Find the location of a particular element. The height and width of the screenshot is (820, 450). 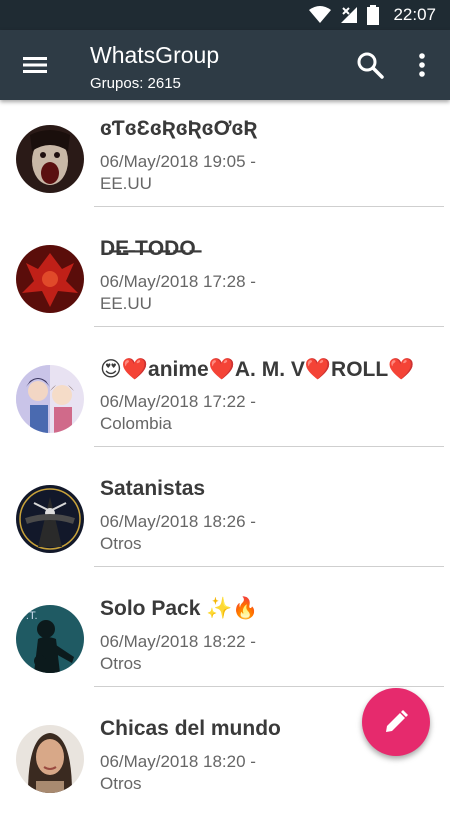

group-date: 06/May/2018 18:22 - is located at coordinates (178, 641).